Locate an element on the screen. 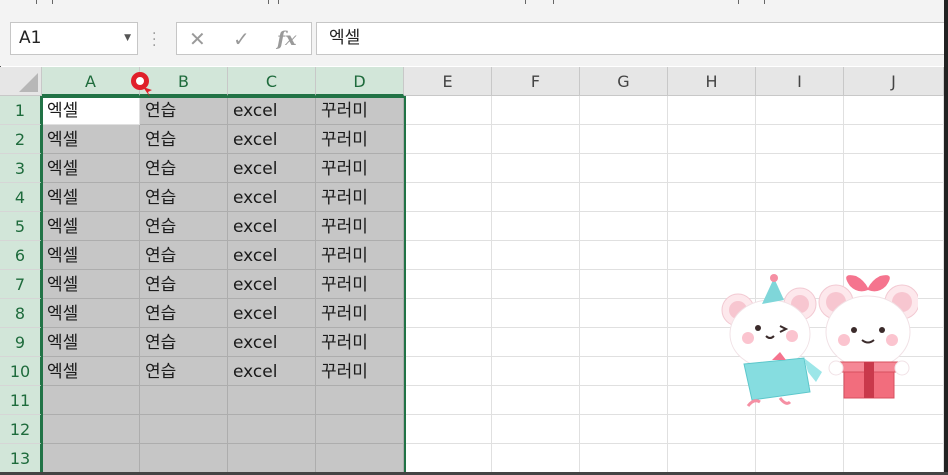 The width and height of the screenshot is (948, 475). cell-d3: 꾸러미 is located at coordinates (360, 168).